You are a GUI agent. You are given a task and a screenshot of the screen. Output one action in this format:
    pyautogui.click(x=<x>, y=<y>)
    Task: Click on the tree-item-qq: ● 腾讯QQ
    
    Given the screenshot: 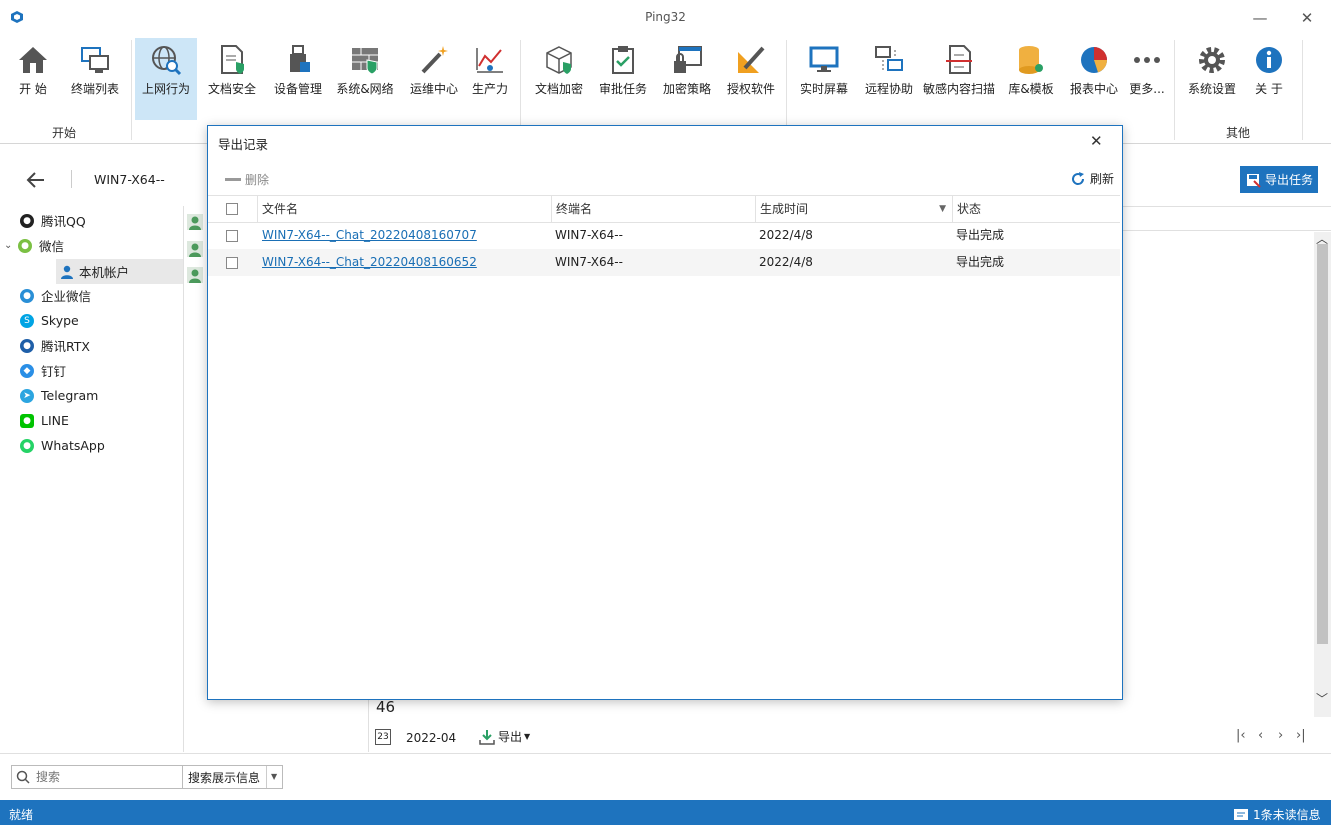 What is the action you would take?
    pyautogui.click(x=91, y=220)
    